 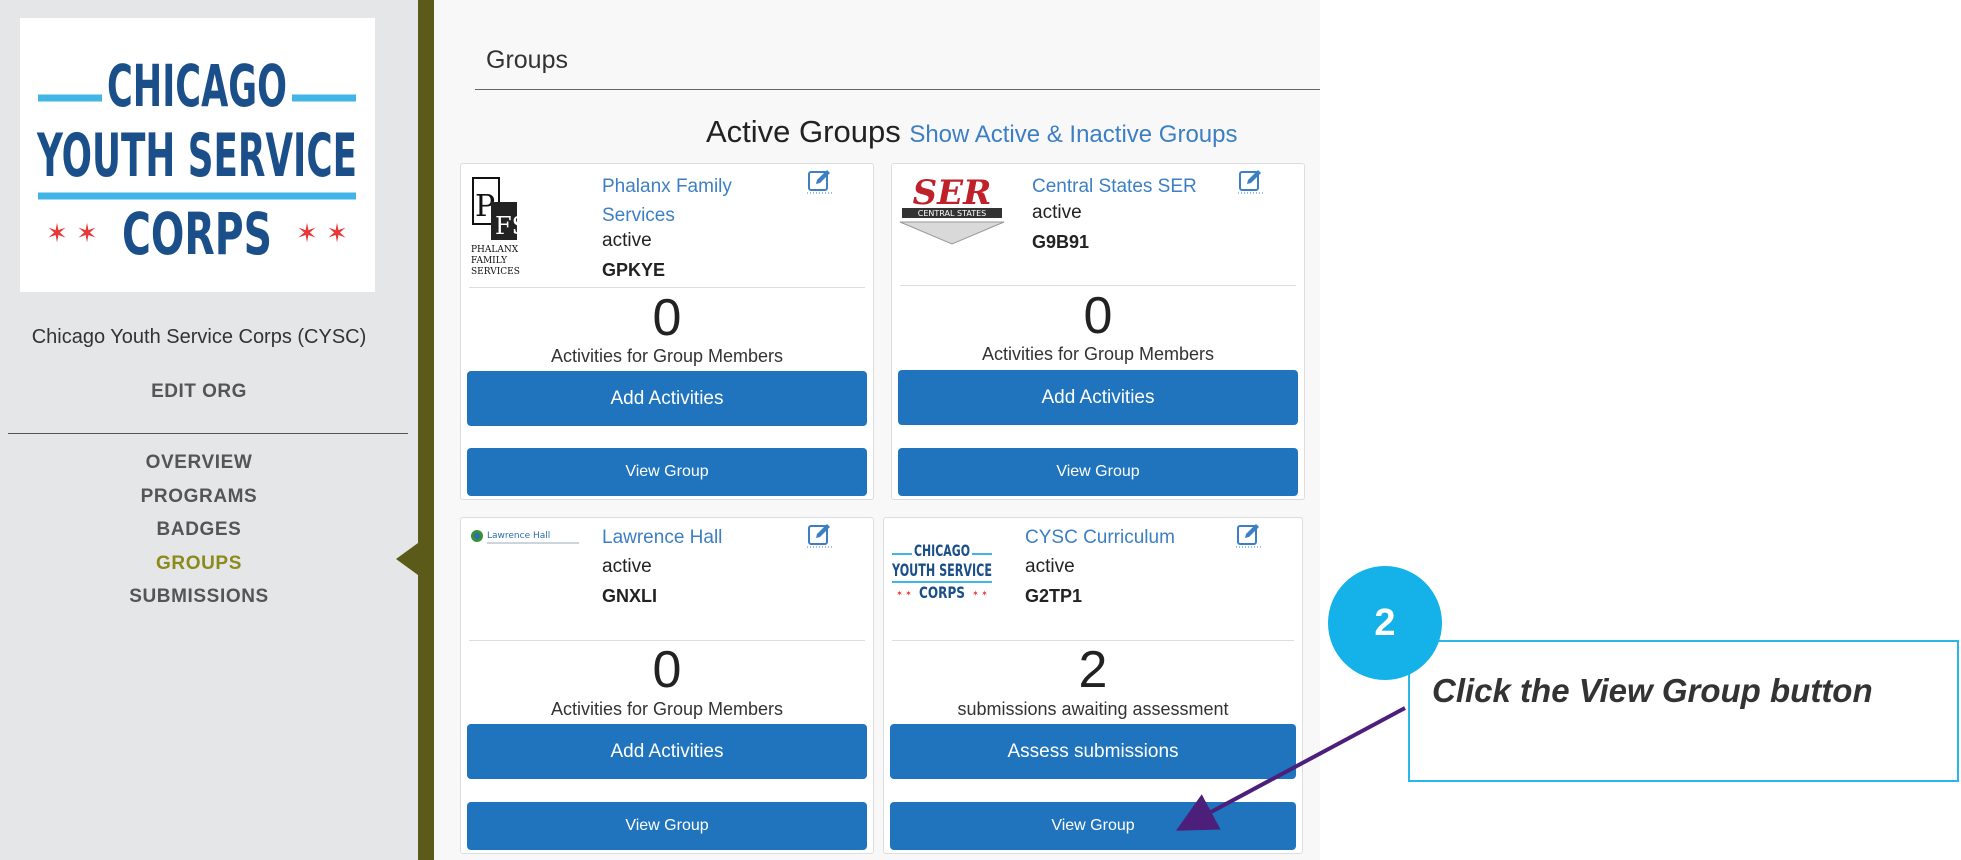 What do you see at coordinates (941, 571) in the screenshot?
I see `cysc-logo-line-2: YOUTH SERVICE` at bounding box center [941, 571].